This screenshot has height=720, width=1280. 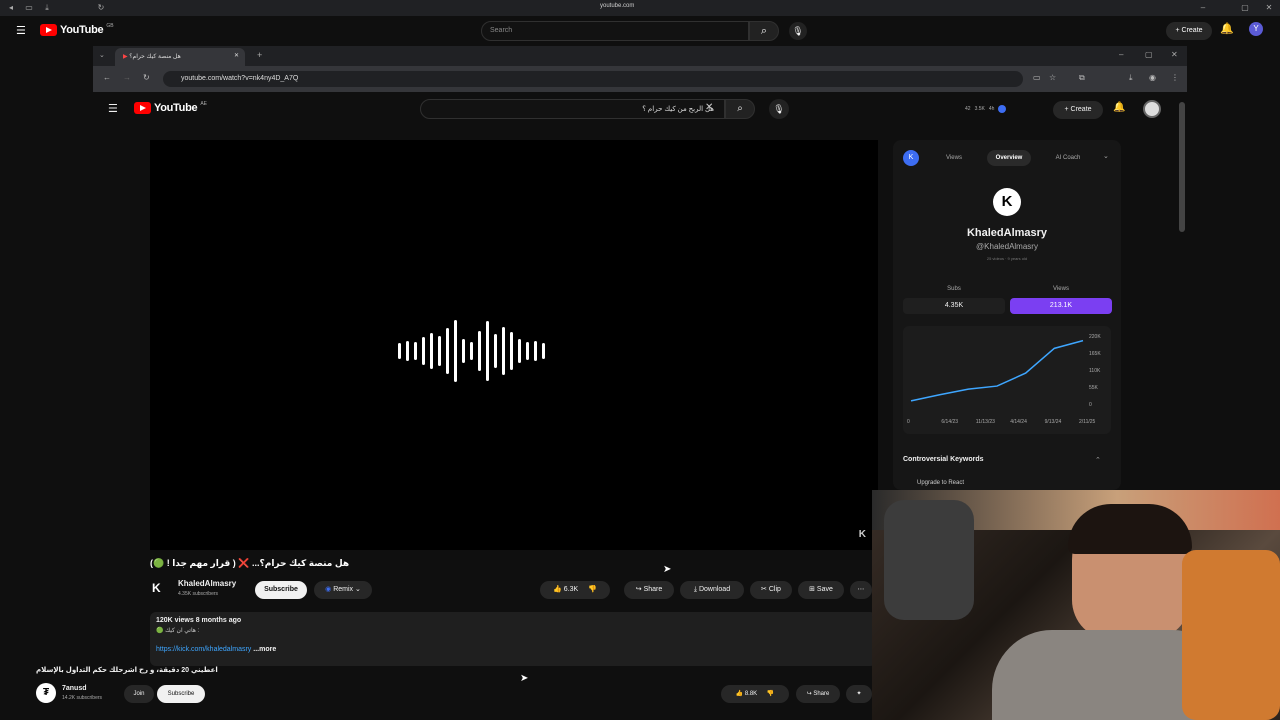 I want to click on save-button: ⊞ Save, so click(x=821, y=590).